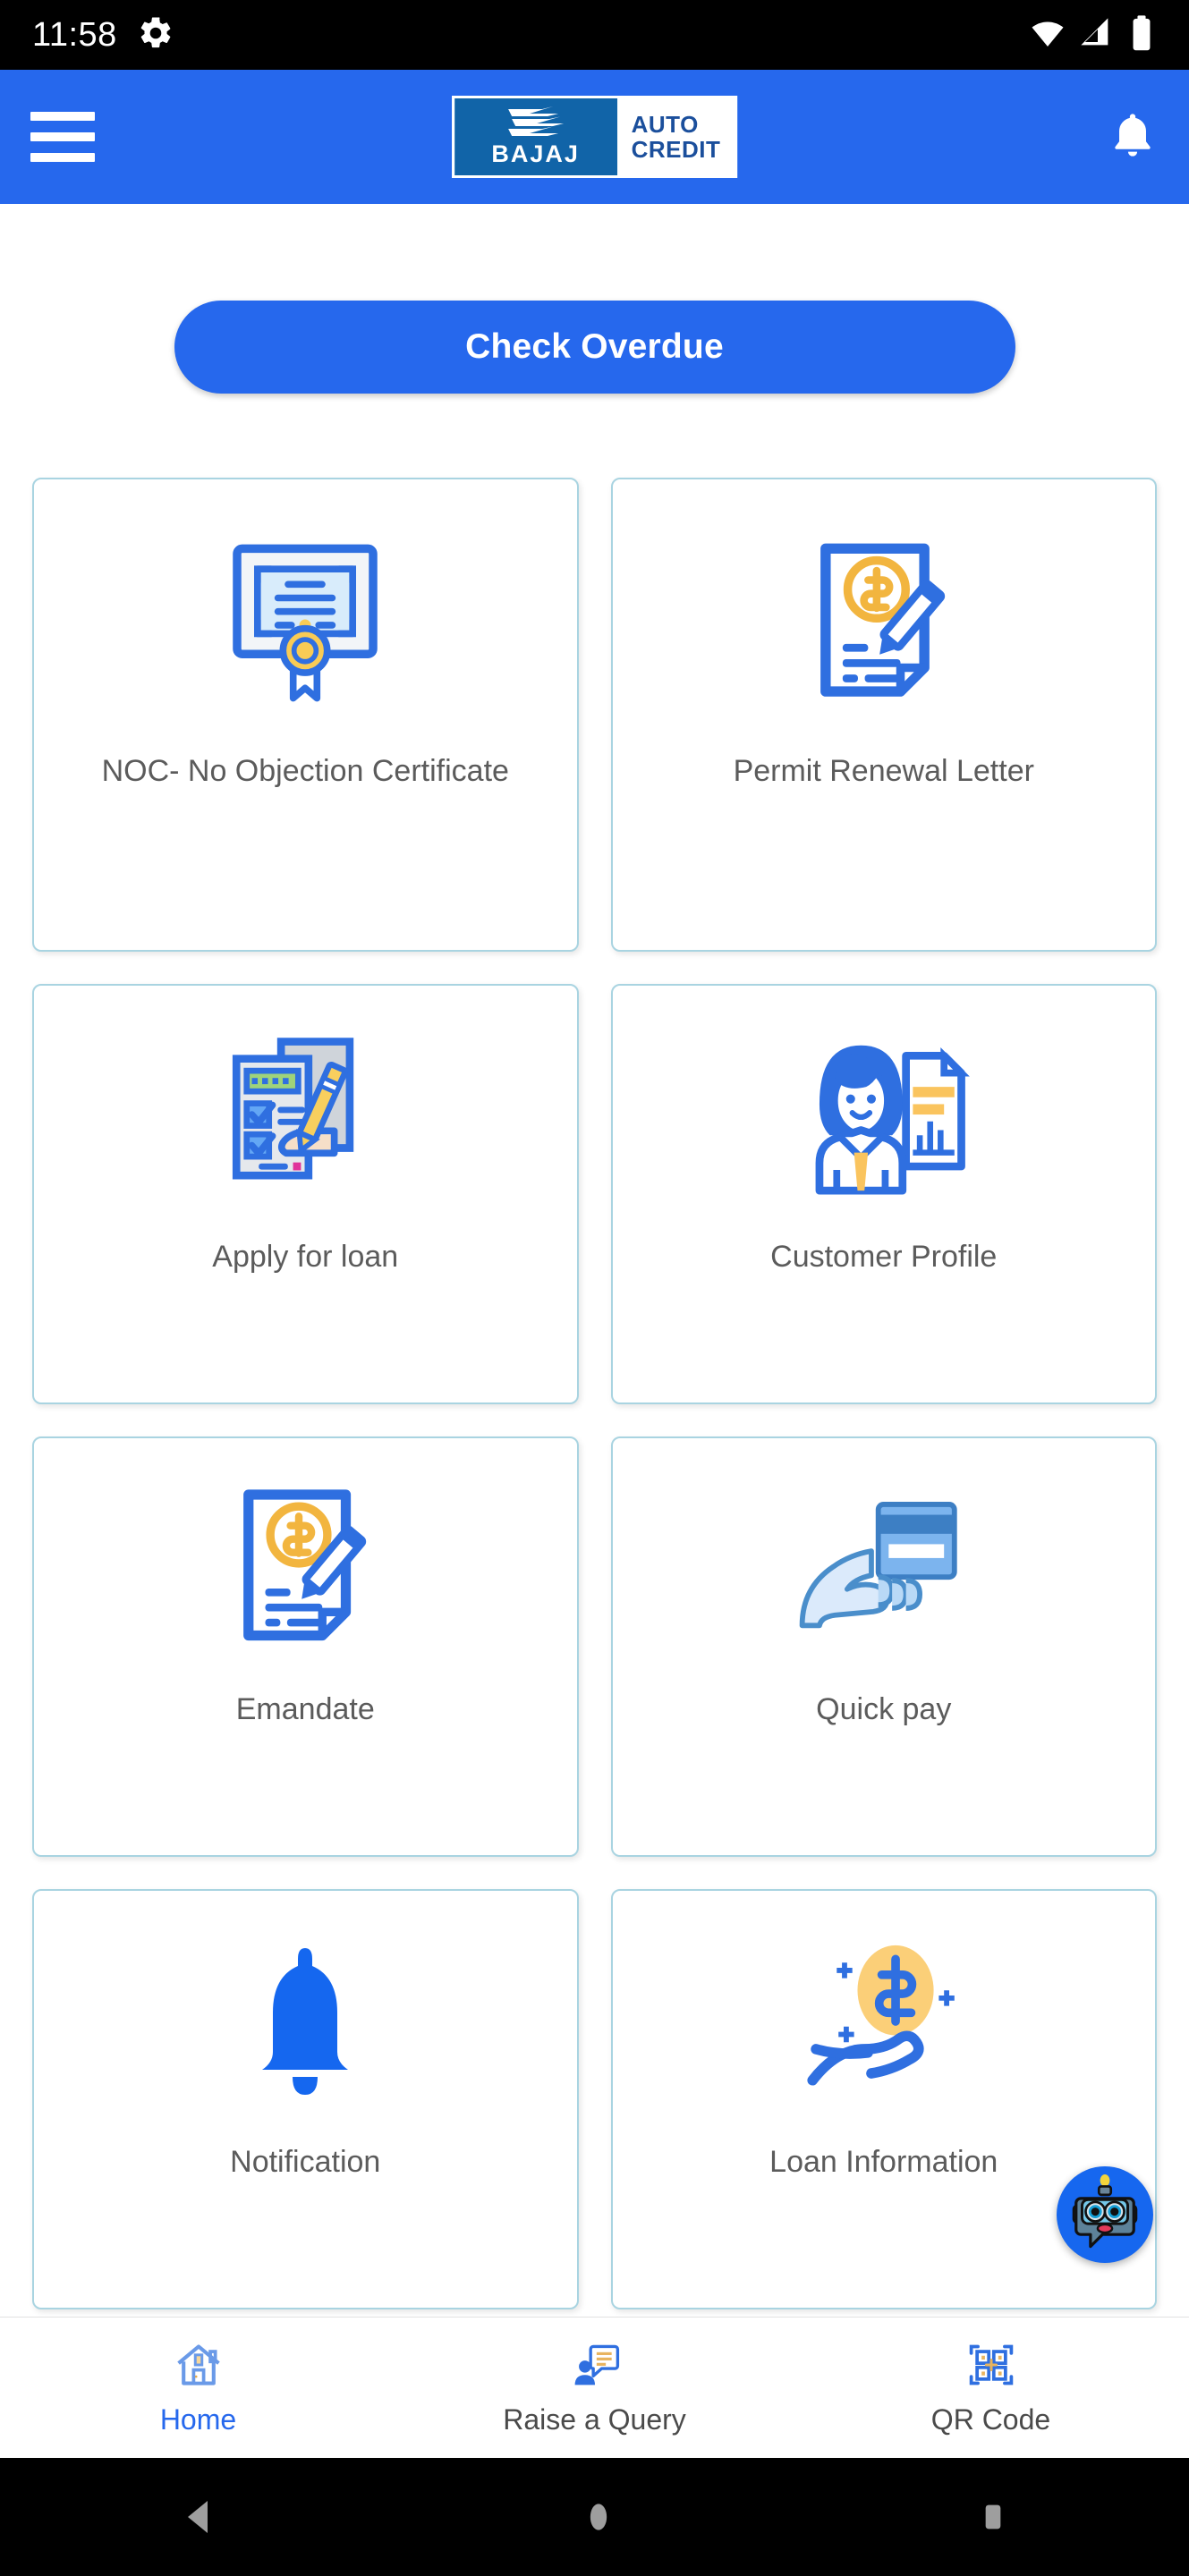 This screenshot has width=1189, height=2576. I want to click on cellular-signal-icon, so click(1096, 35).